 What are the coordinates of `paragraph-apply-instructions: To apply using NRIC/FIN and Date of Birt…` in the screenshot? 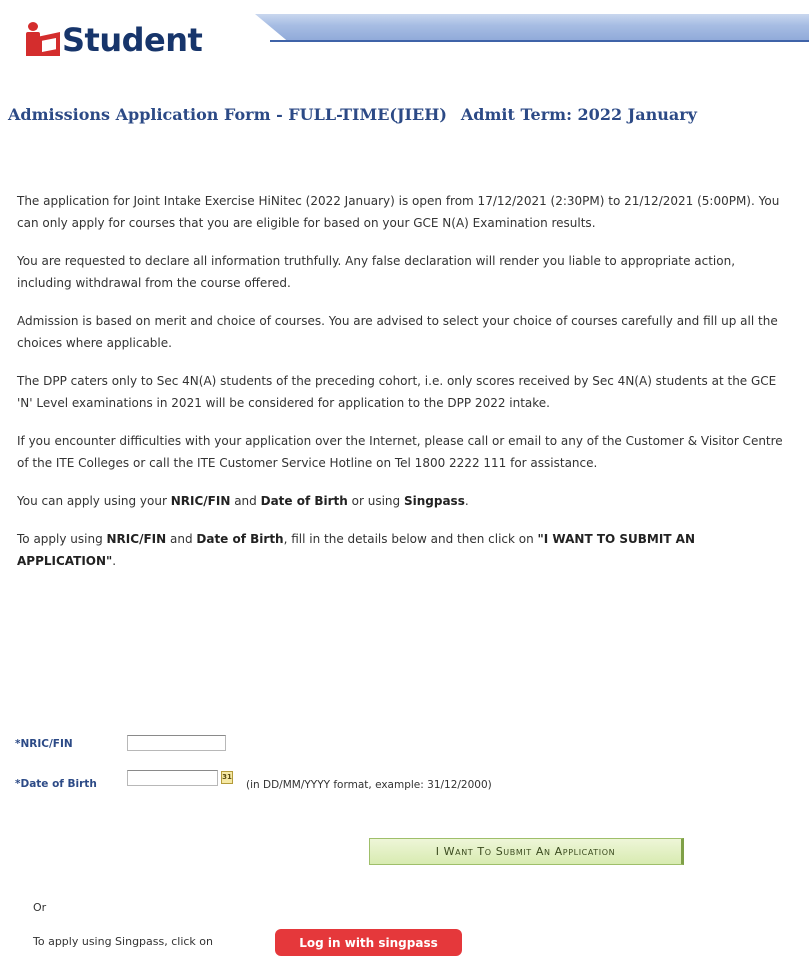 It's located at (356, 550).